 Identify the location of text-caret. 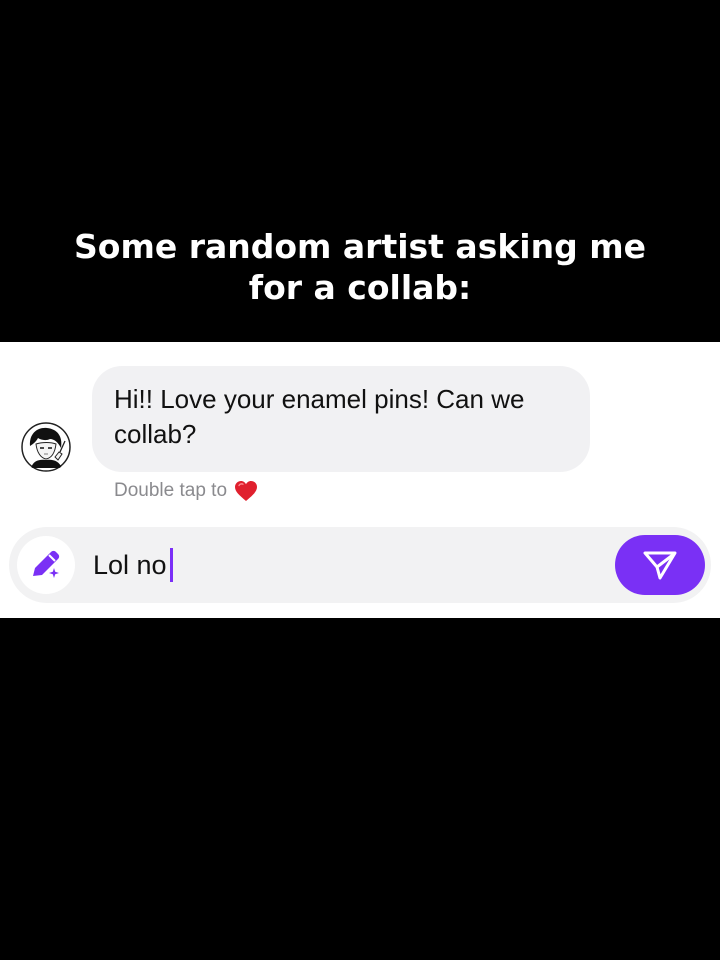
(171, 565).